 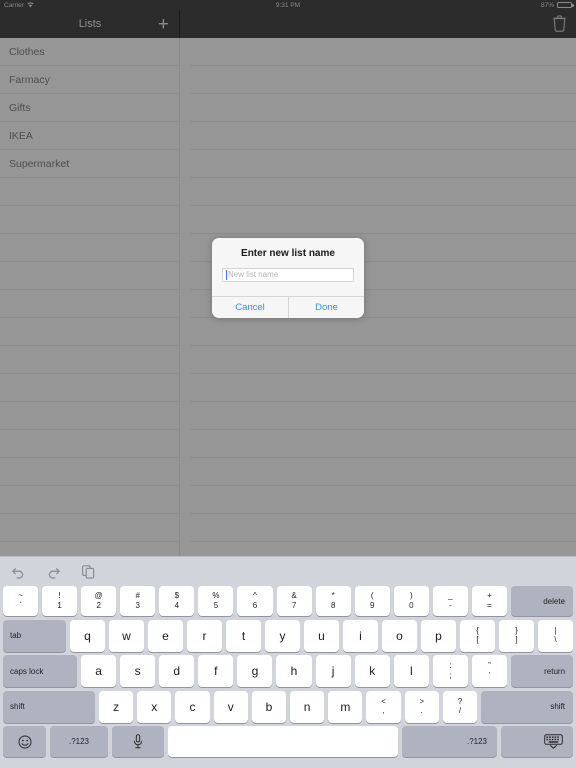 I want to click on sidebar-item-farmacy: Farmacy, so click(x=89, y=80).